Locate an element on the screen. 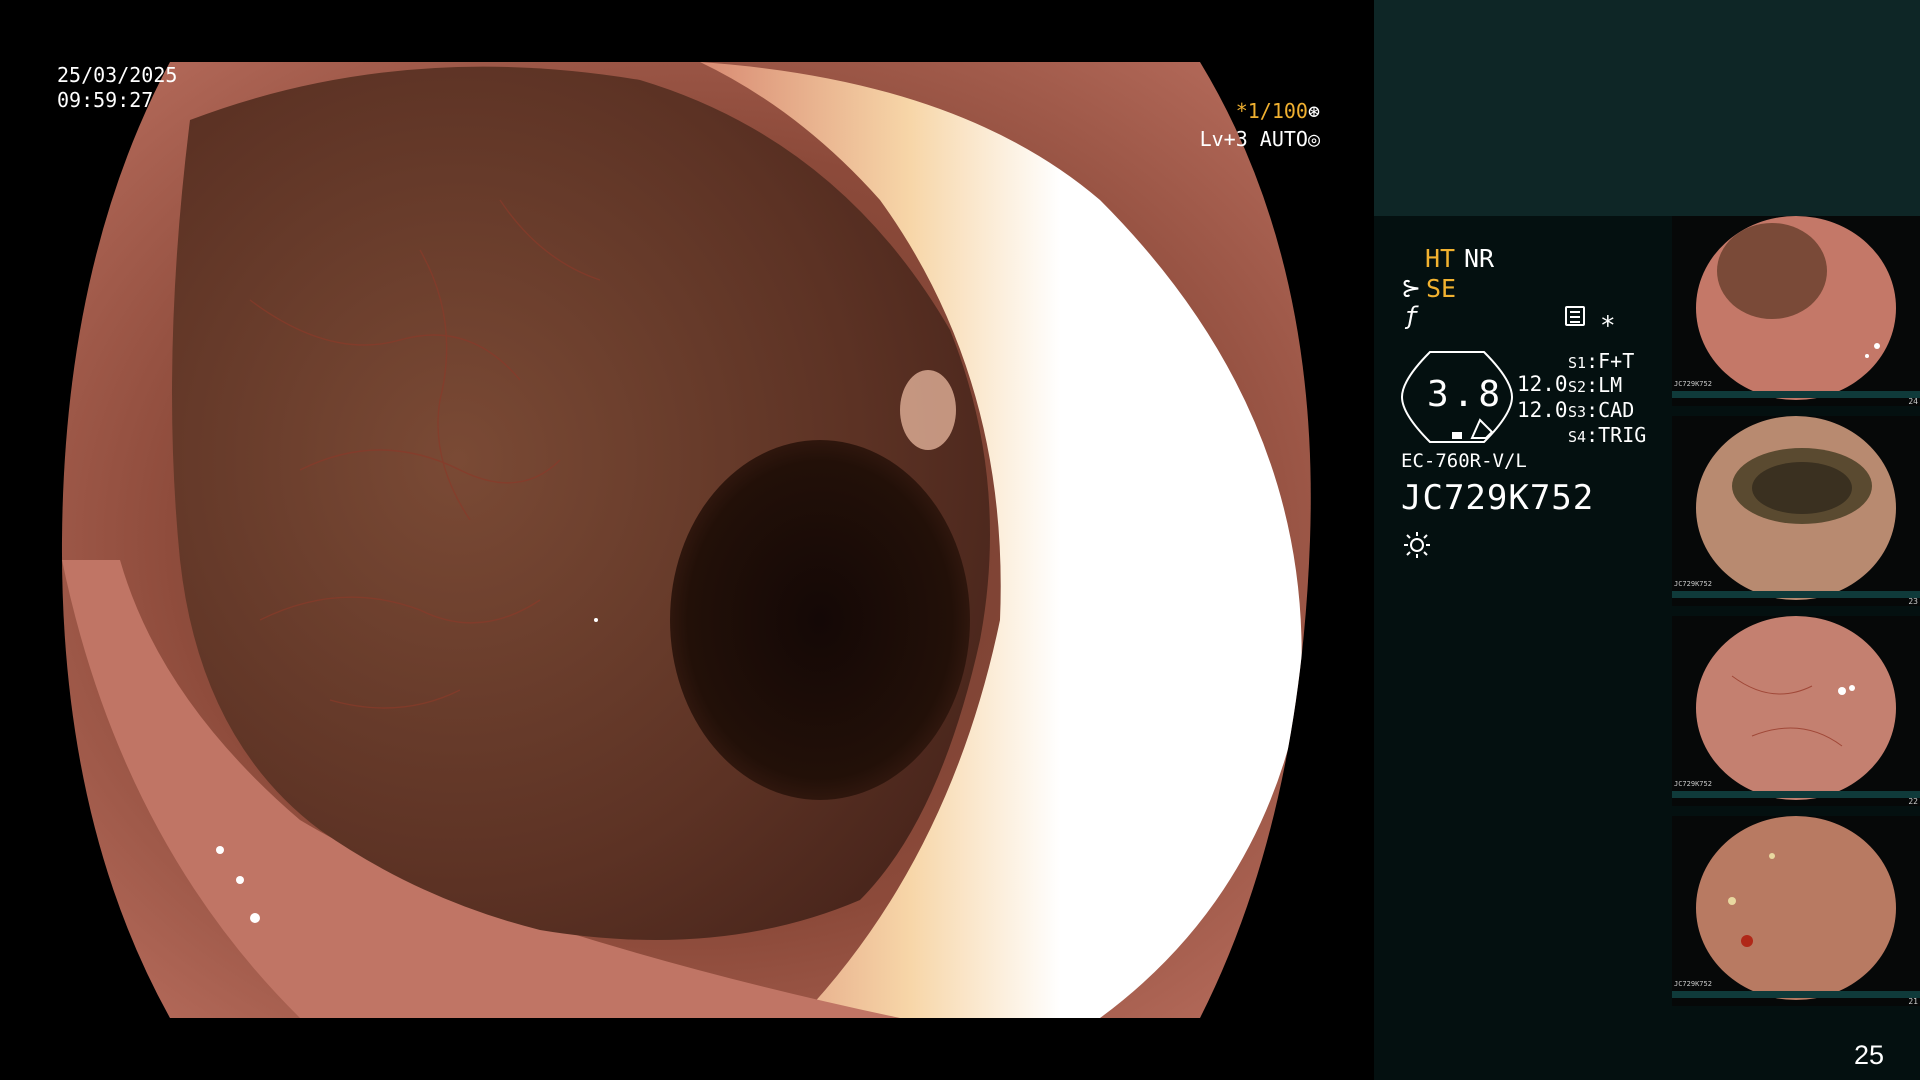  capture-thumbnail: JC729K752 24 is located at coordinates (1796, 311).